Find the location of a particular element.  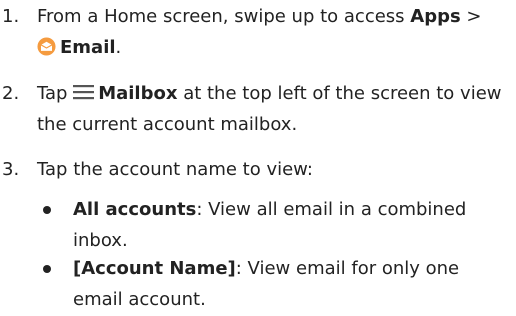

email-app-icon is located at coordinates (46, 46).